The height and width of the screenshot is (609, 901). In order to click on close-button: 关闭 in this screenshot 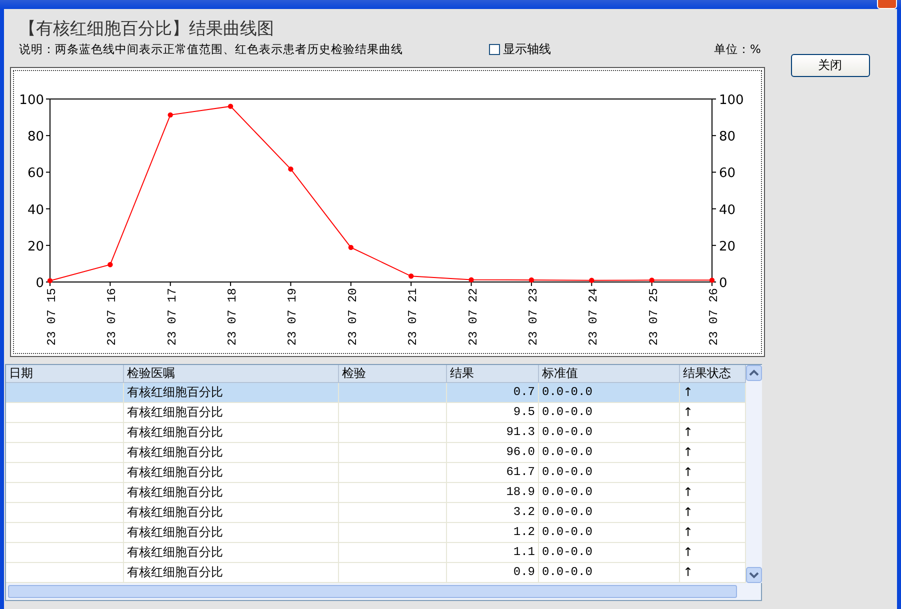, I will do `click(830, 65)`.